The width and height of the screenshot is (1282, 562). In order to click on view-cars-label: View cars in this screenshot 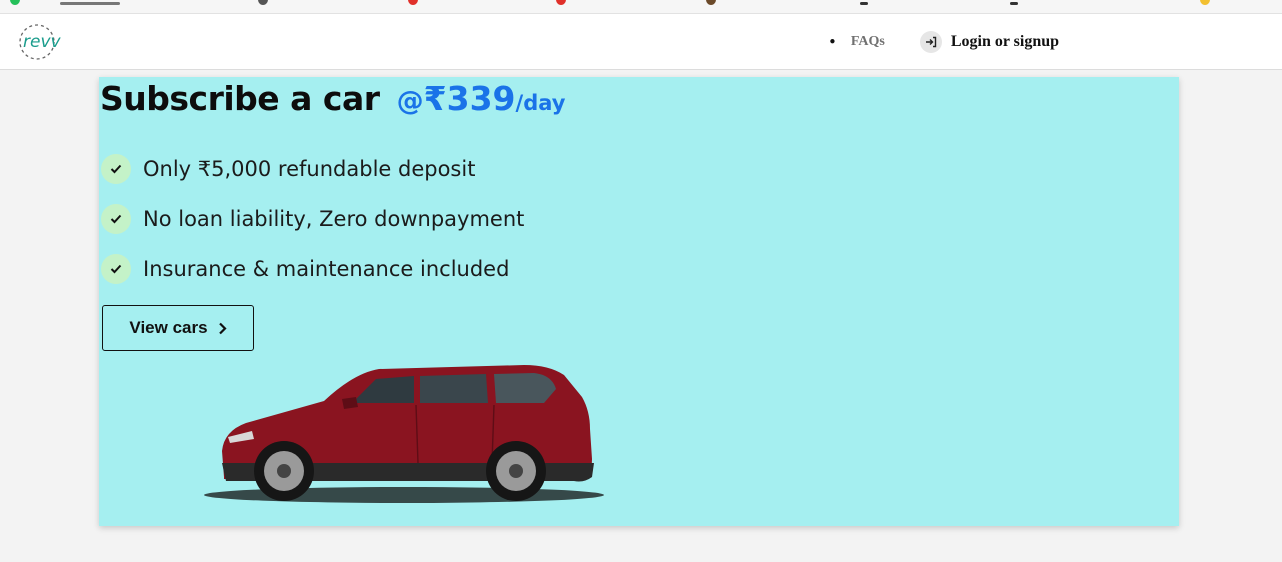, I will do `click(168, 327)`.